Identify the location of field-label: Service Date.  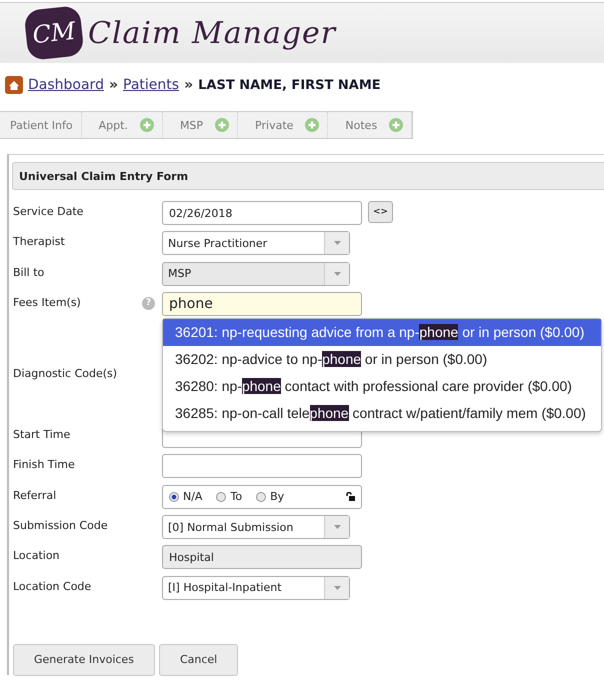
(48, 211).